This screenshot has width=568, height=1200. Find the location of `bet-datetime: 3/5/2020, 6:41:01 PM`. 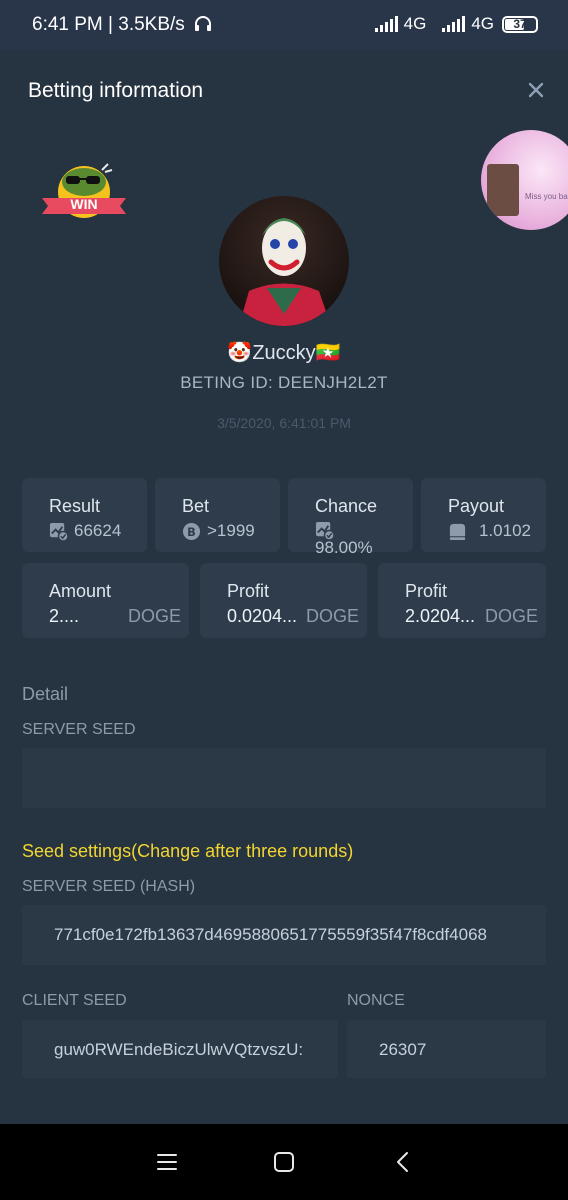

bet-datetime: 3/5/2020, 6:41:01 PM is located at coordinates (284, 423).